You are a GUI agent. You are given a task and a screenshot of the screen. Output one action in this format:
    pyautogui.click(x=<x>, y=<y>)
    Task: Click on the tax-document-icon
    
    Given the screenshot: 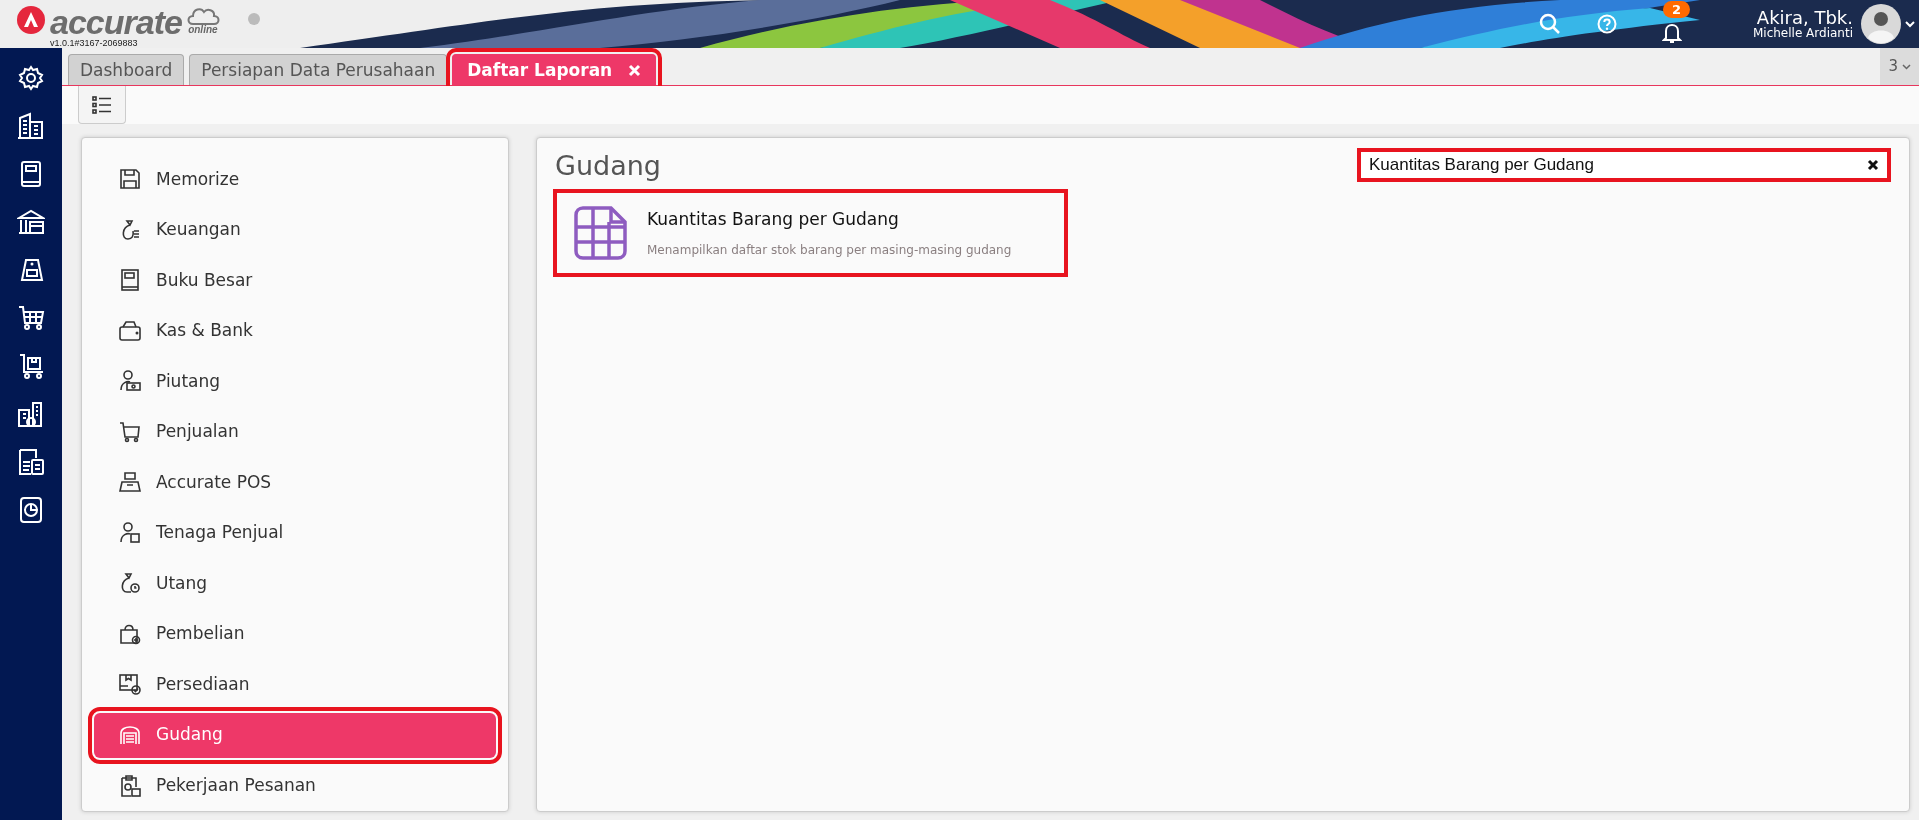 What is the action you would take?
    pyautogui.click(x=31, y=462)
    